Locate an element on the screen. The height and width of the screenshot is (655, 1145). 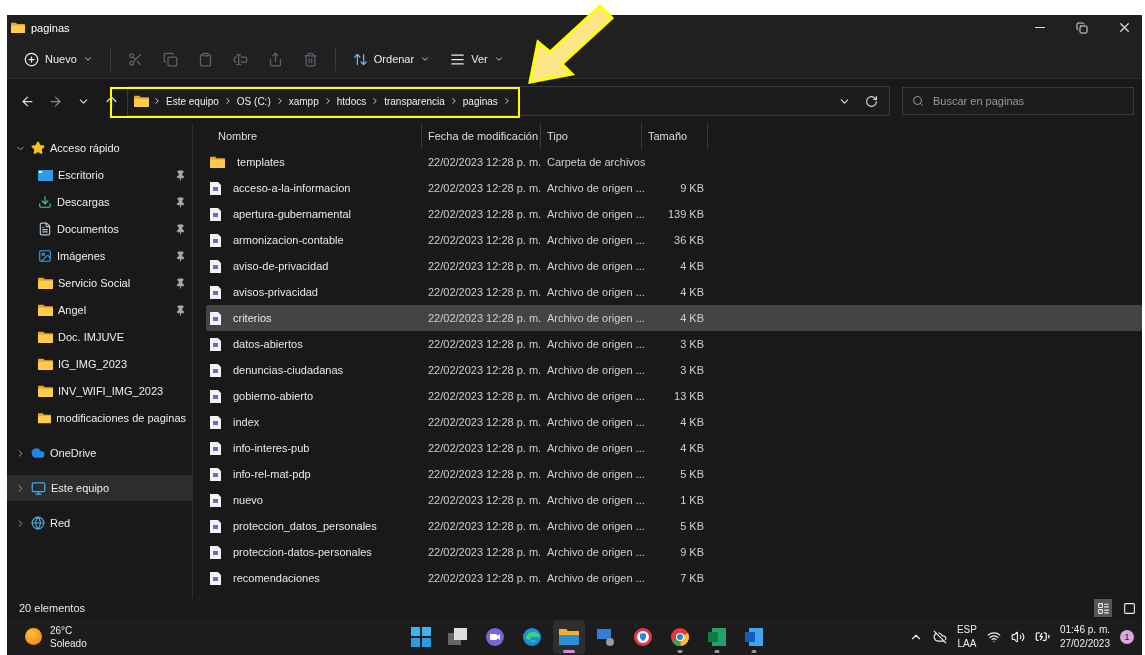
column-header: Tipo is located at coordinates (591, 136).